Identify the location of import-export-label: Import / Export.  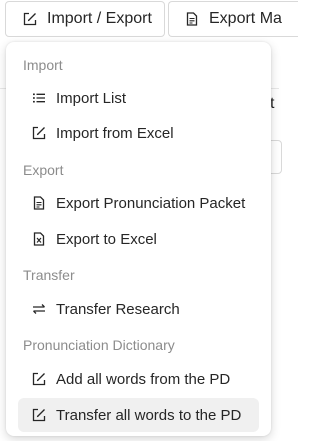
(99, 18).